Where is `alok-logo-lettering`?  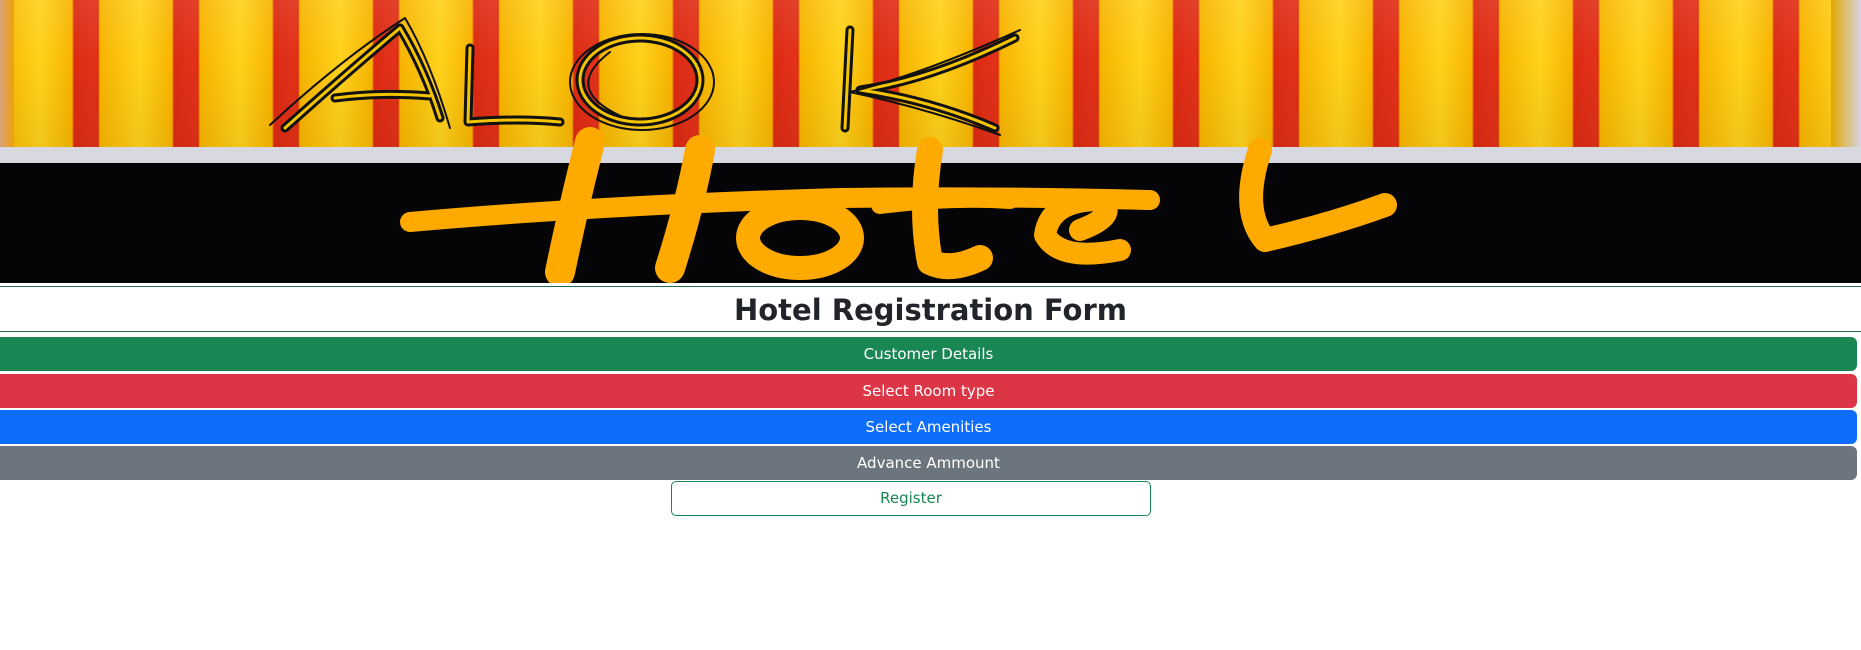 alok-logo-lettering is located at coordinates (645, 76).